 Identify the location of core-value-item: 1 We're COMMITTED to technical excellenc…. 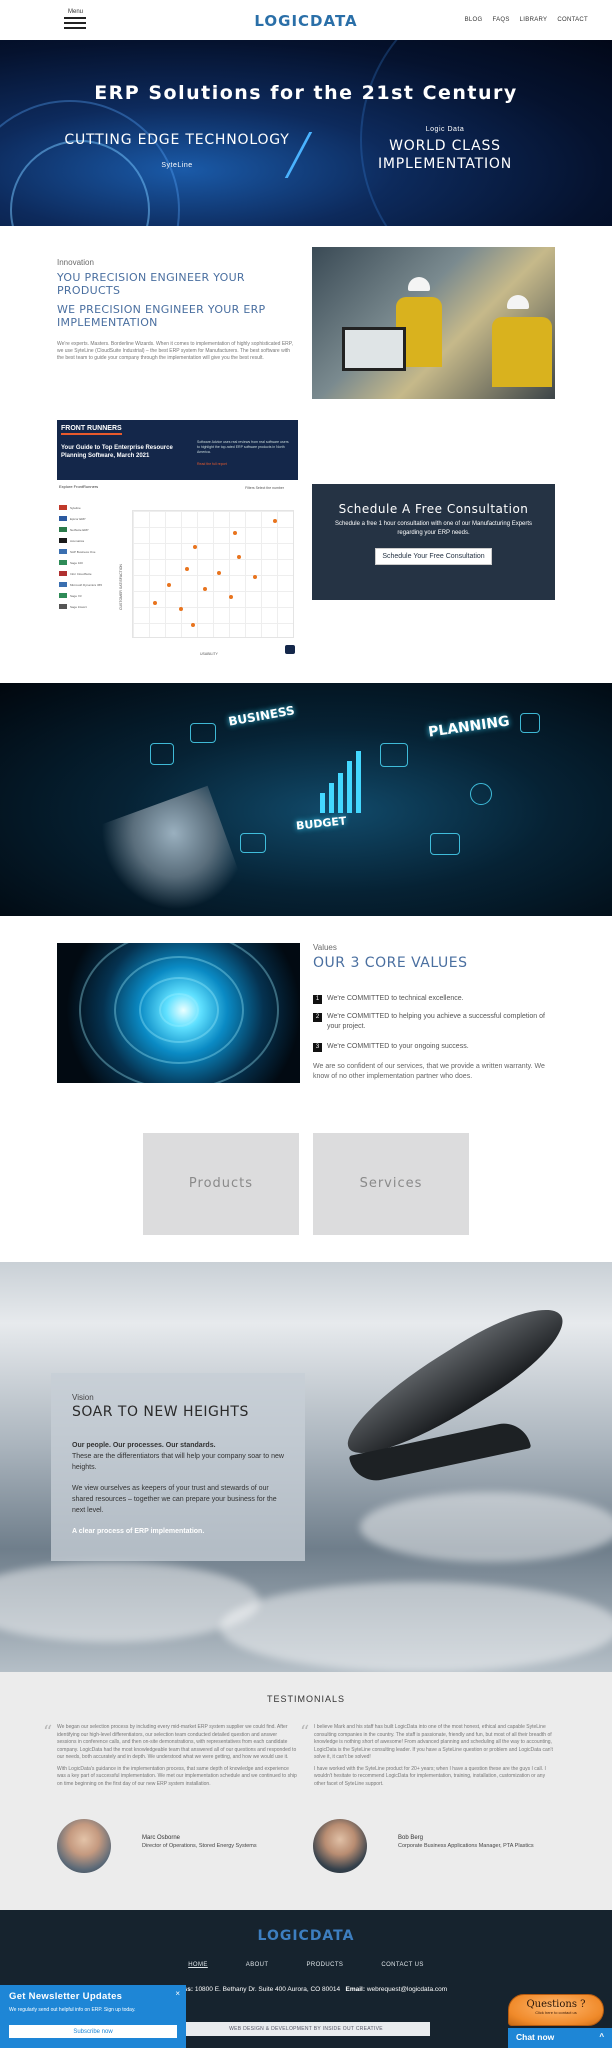
(435, 999).